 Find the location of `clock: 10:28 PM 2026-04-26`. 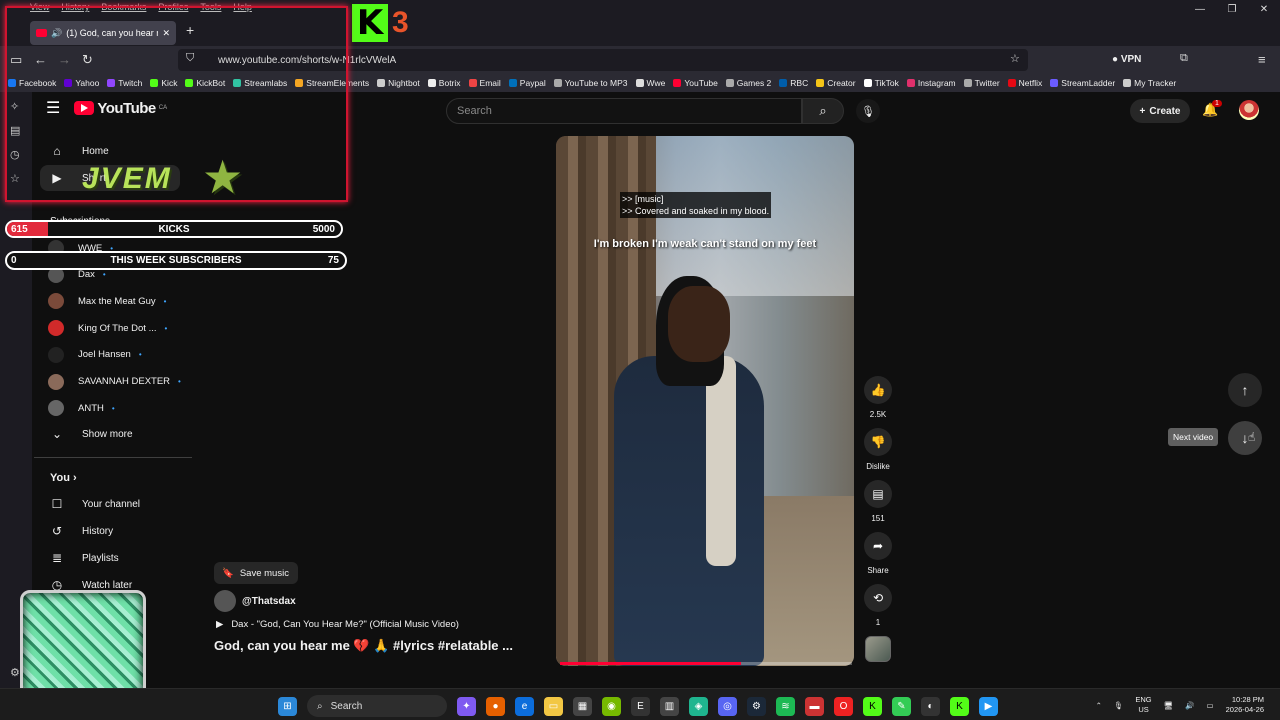

clock: 10:28 PM 2026-04-26 is located at coordinates (1245, 705).